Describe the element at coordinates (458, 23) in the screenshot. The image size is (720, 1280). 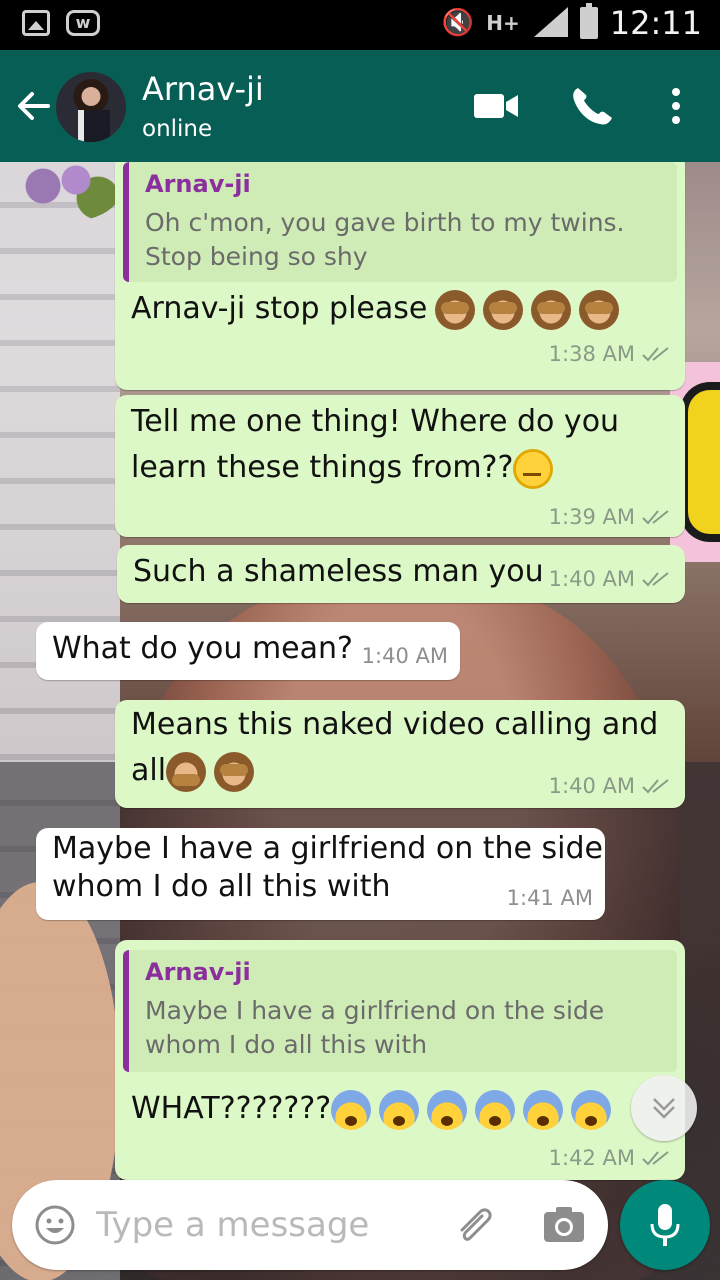
I see `mute-icon: 🔇` at that location.